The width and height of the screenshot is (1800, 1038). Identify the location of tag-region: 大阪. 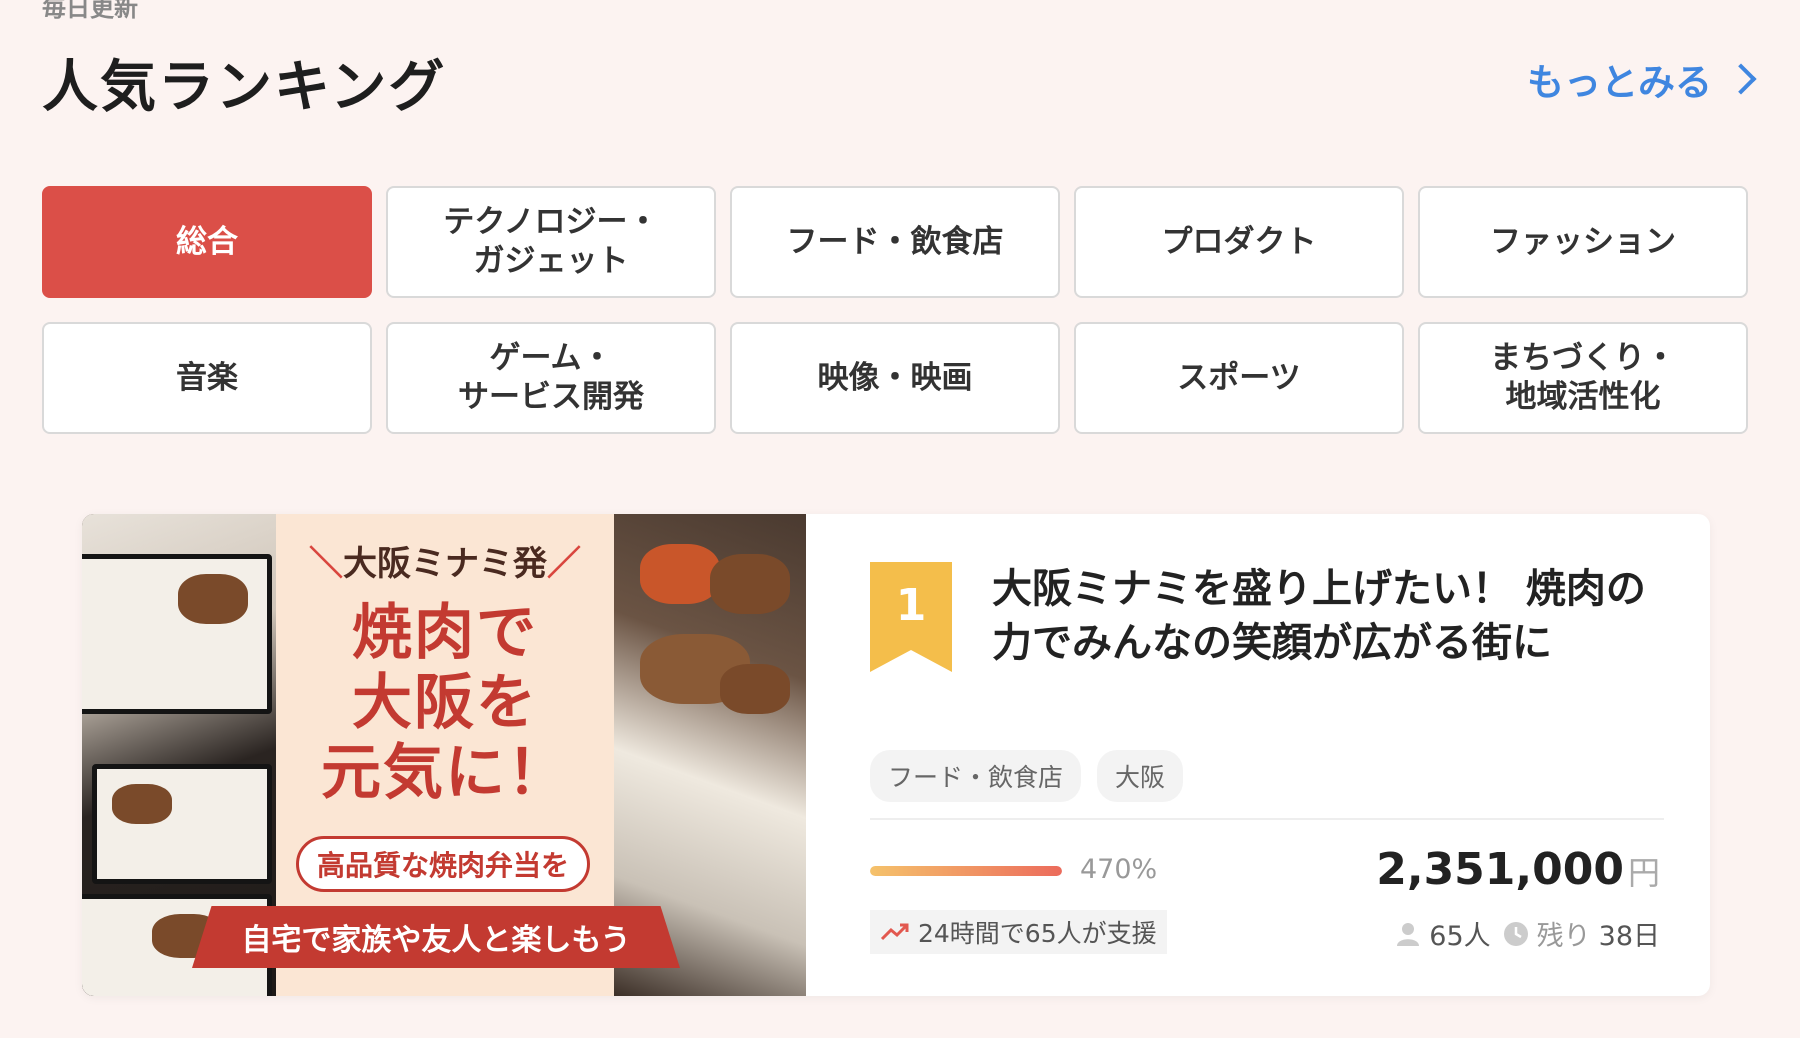
(1140, 776).